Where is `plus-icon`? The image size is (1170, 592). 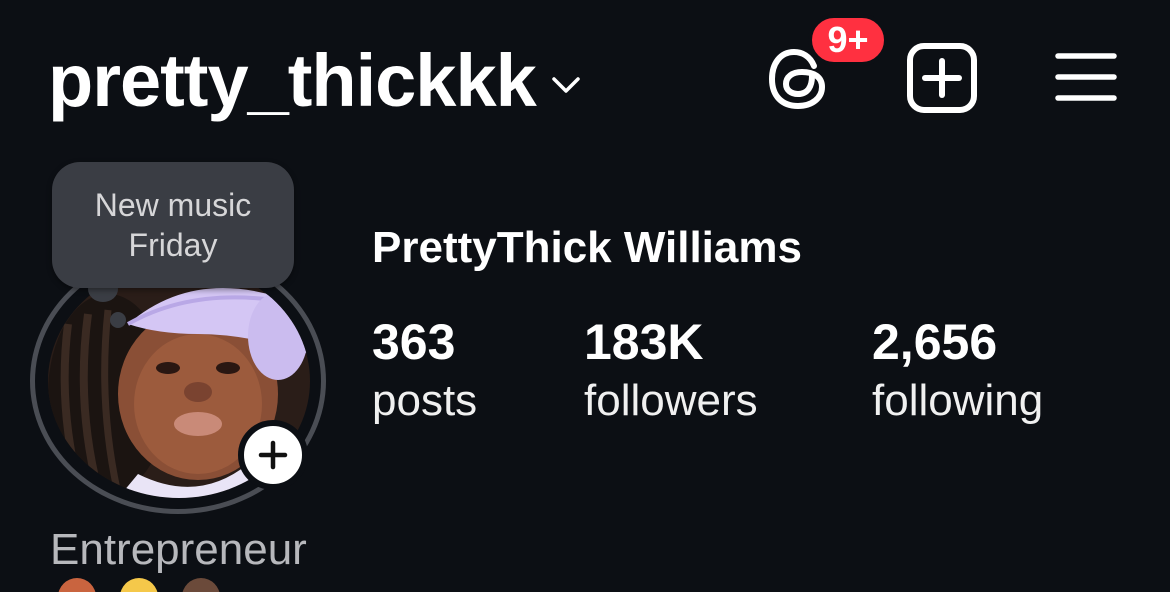
plus-icon is located at coordinates (273, 455).